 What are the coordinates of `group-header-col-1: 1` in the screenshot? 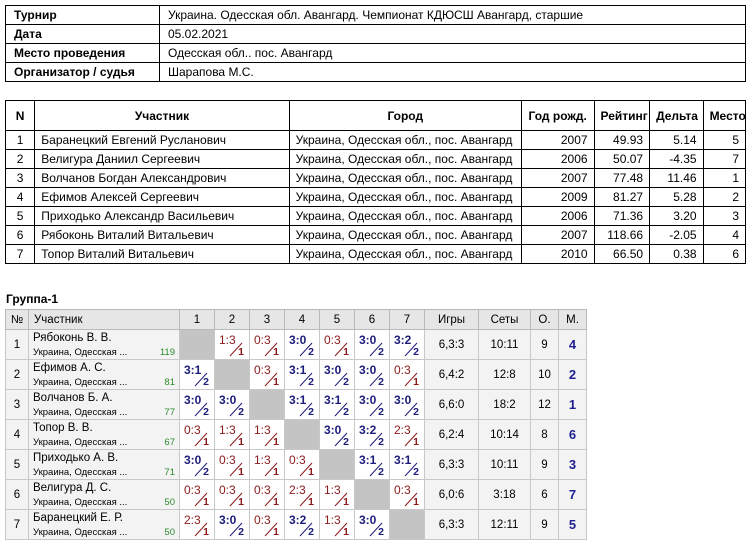 It's located at (197, 319).